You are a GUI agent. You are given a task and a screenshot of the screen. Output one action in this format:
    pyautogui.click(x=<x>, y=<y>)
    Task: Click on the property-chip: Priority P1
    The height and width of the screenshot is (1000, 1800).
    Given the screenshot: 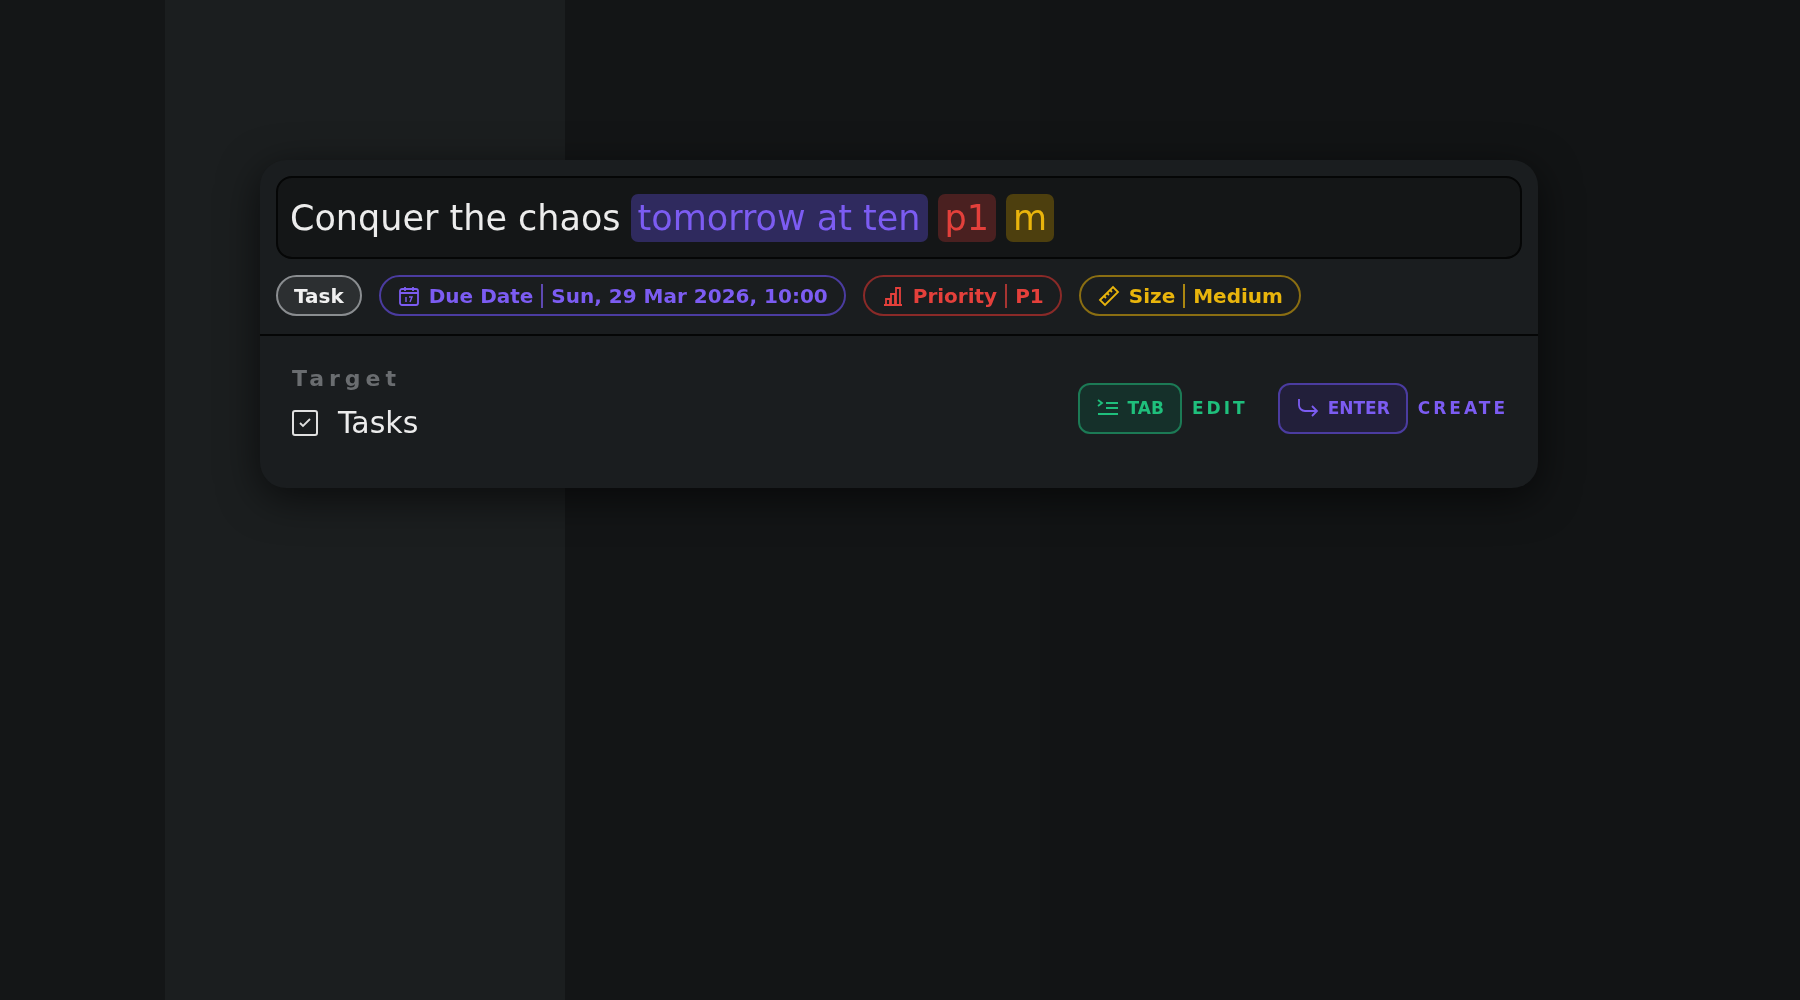 What is the action you would take?
    pyautogui.click(x=962, y=295)
    